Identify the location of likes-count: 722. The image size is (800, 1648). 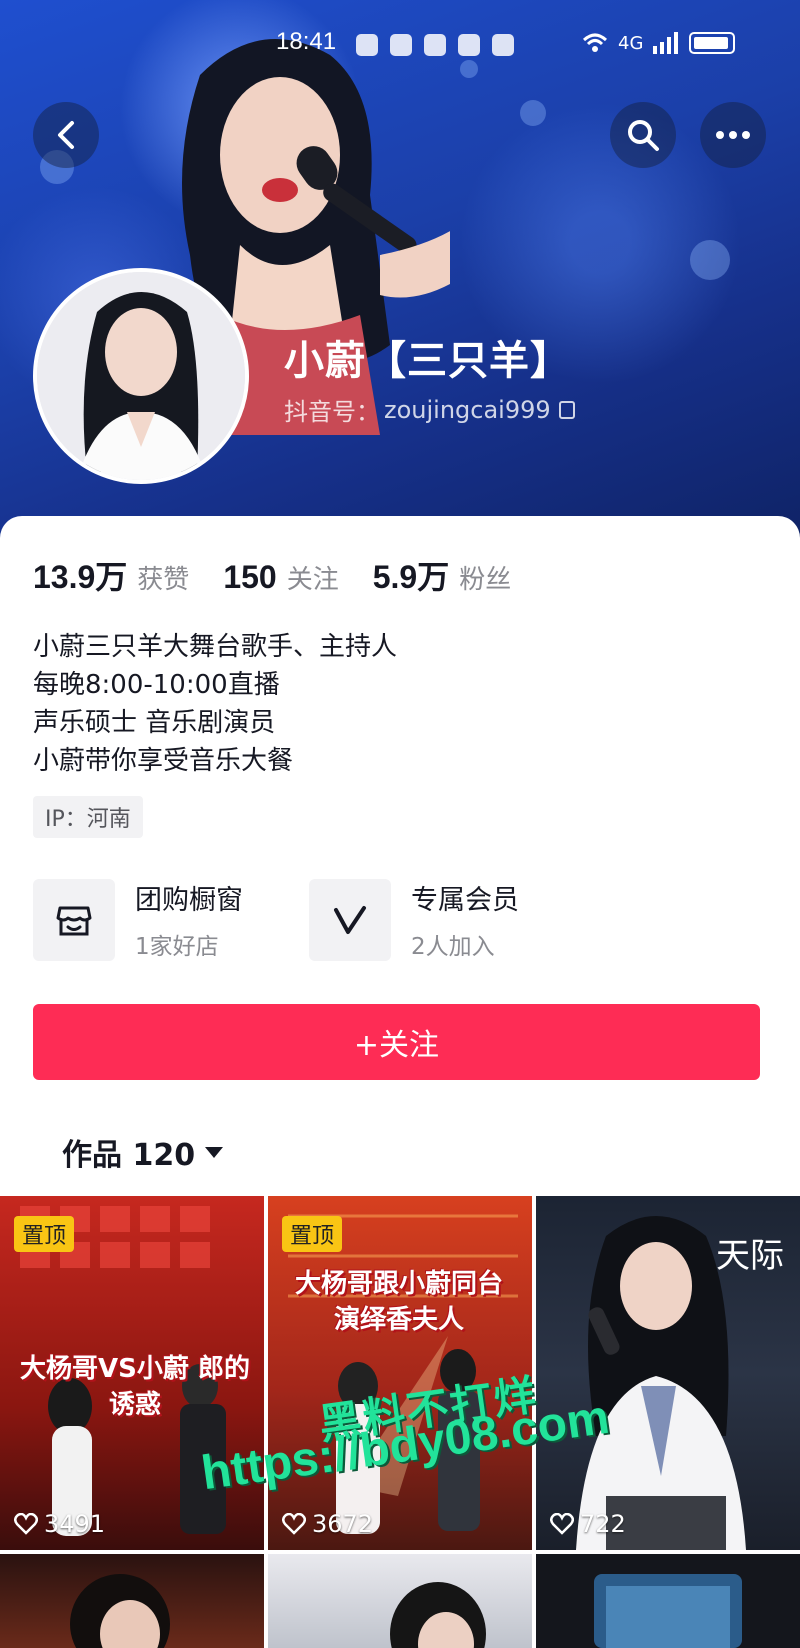
(603, 1524).